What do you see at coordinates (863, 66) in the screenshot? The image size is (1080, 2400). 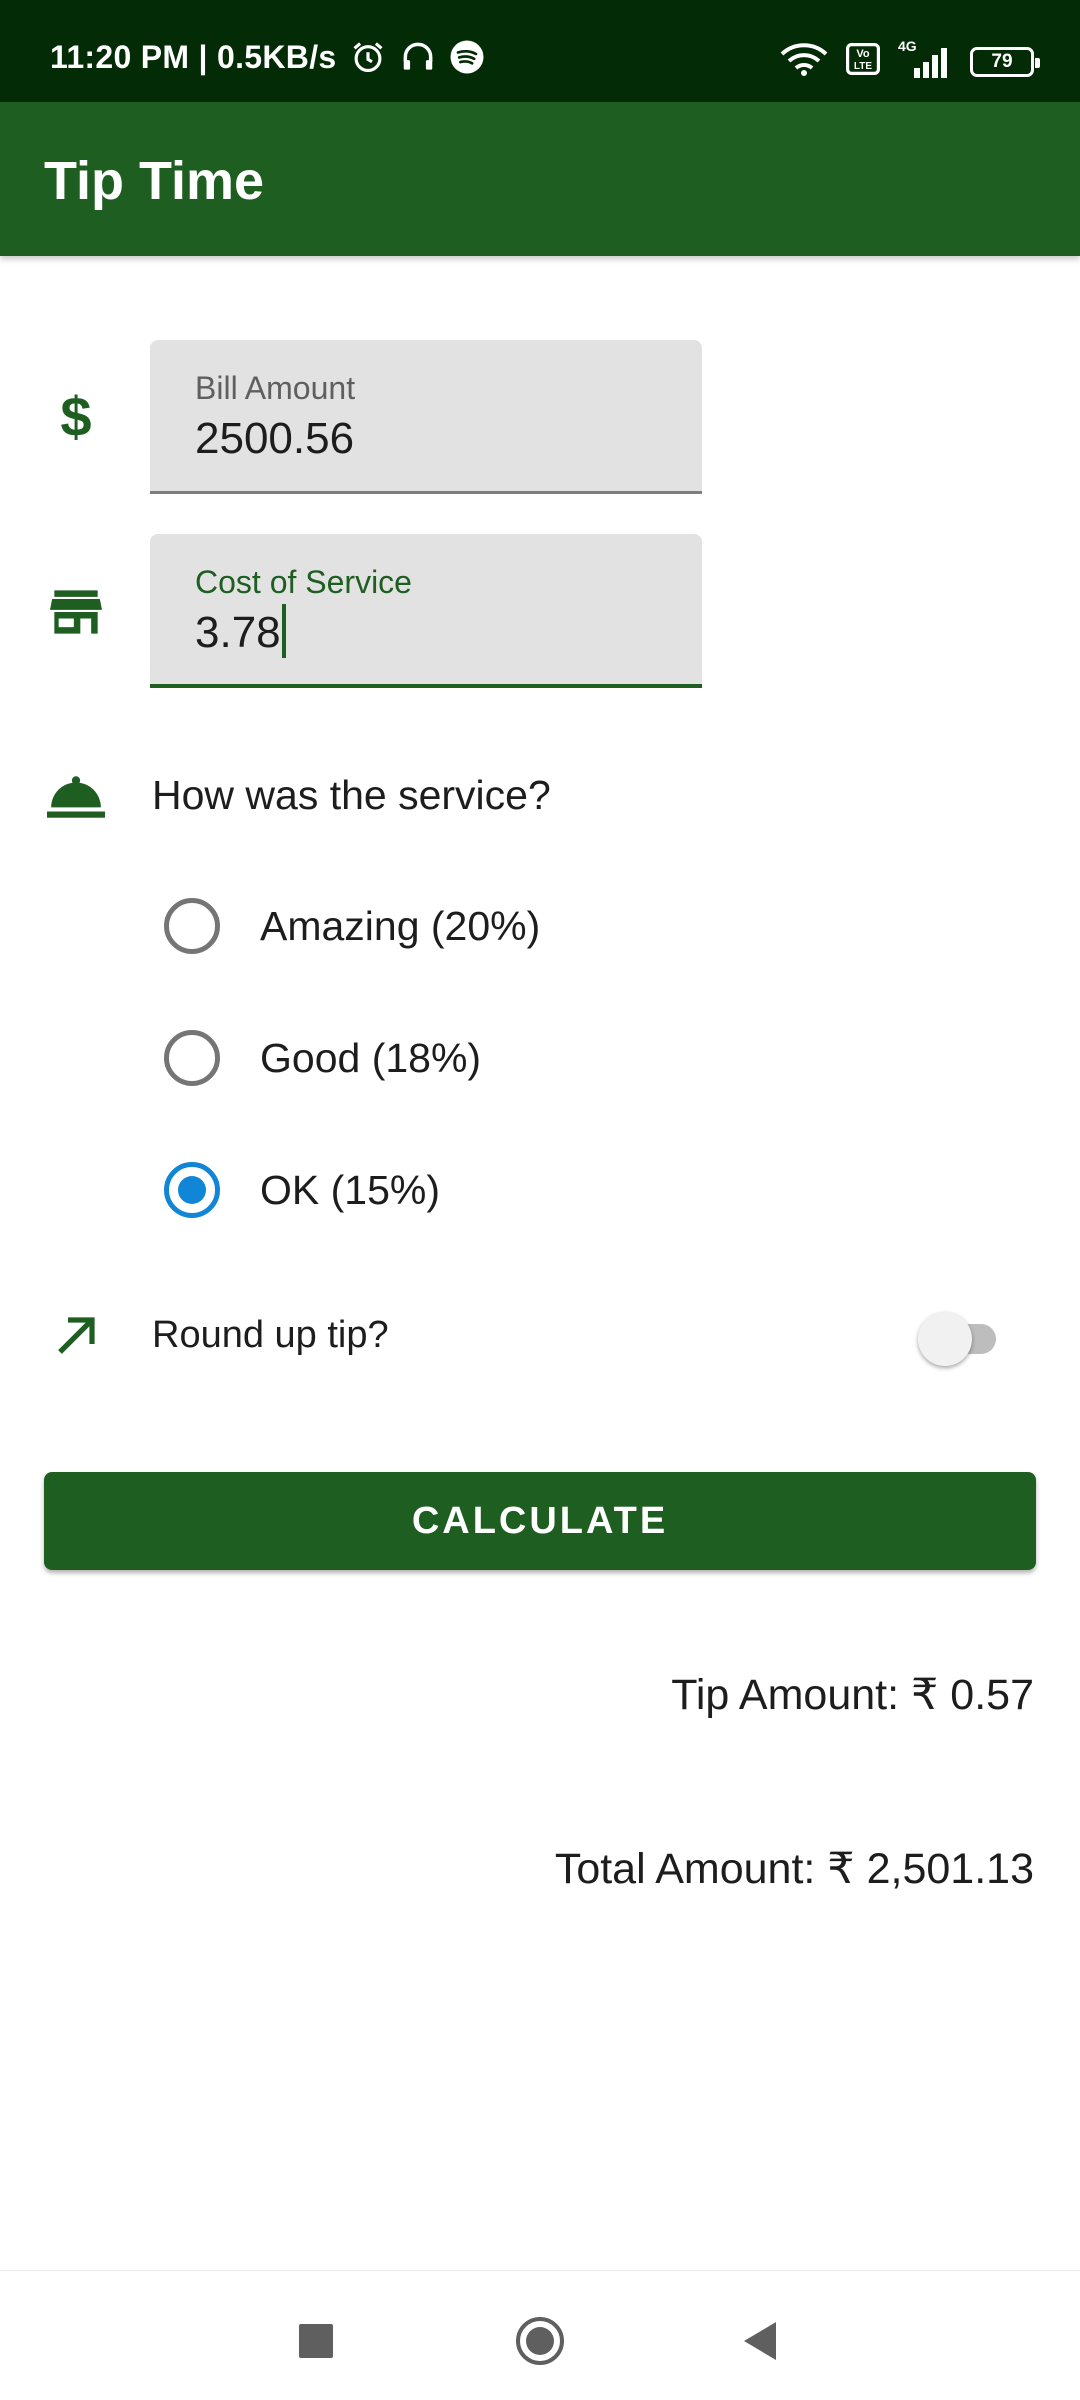 I see `svg-text: LTE` at bounding box center [863, 66].